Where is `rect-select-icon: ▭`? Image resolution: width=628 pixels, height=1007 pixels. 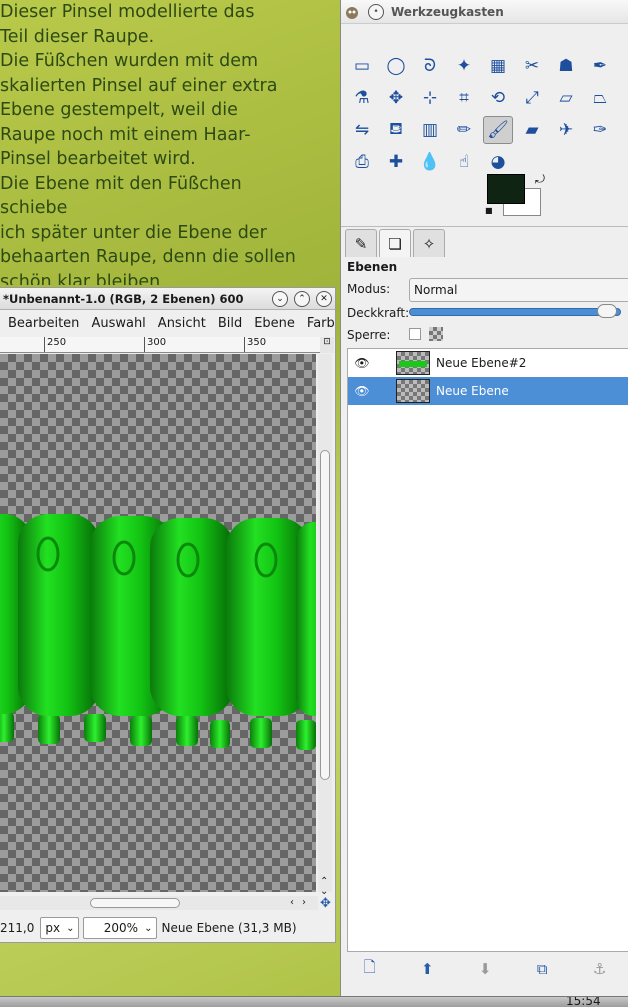
rect-select-icon: ▭ is located at coordinates (362, 66).